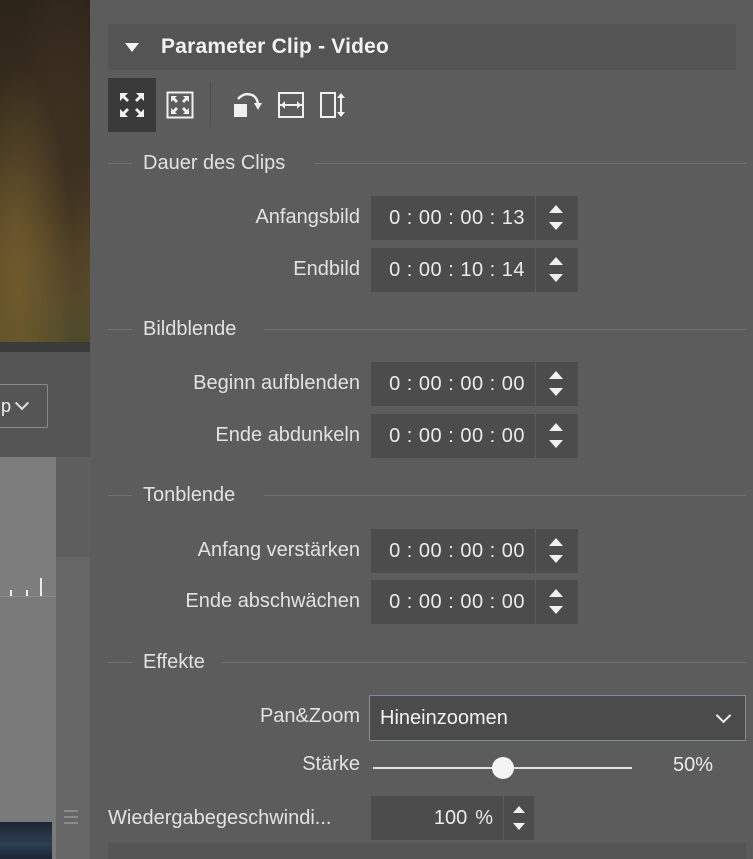  Describe the element at coordinates (189, 495) in the screenshot. I see `section-heading: Tonblende` at that location.